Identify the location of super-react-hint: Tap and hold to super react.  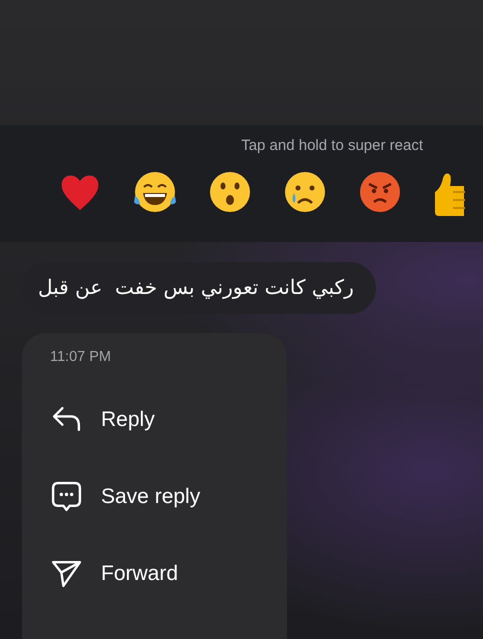
(332, 145).